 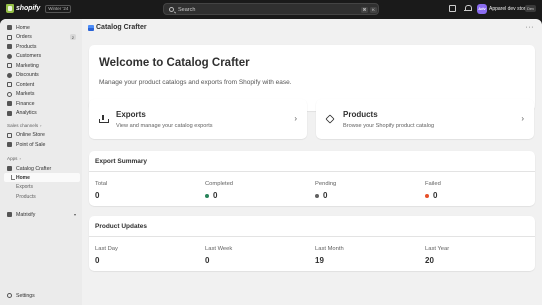 I want to click on home-icon, so click(x=9, y=27).